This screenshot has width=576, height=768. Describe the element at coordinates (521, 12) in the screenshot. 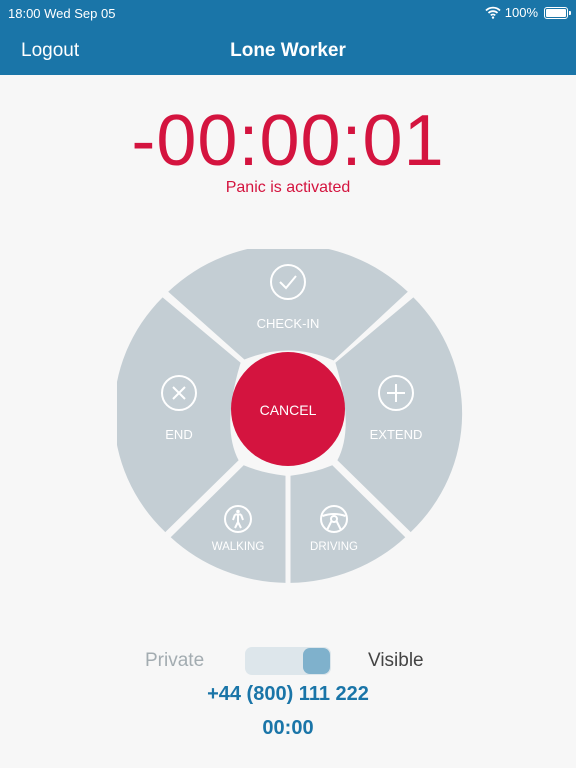

I see `battery-percent: 100%` at that location.